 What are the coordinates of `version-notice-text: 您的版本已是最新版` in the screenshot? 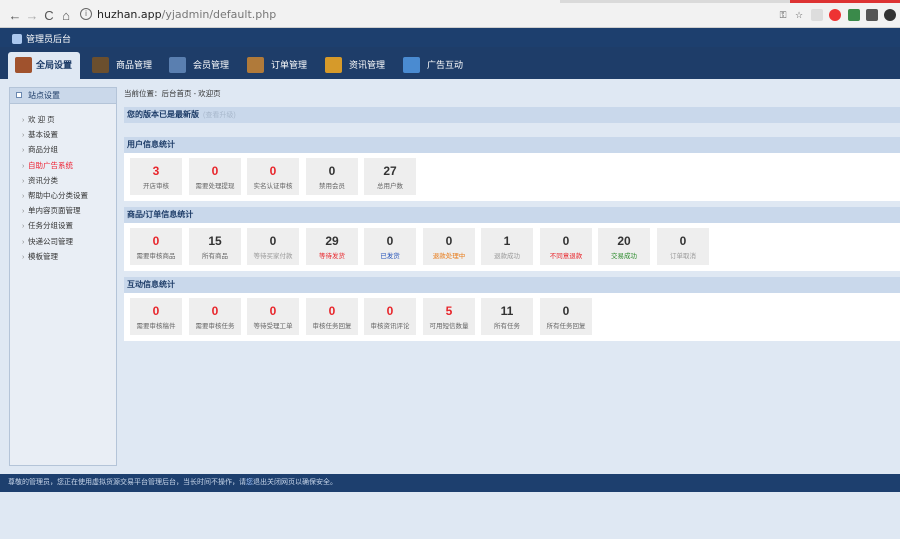 It's located at (163, 114).